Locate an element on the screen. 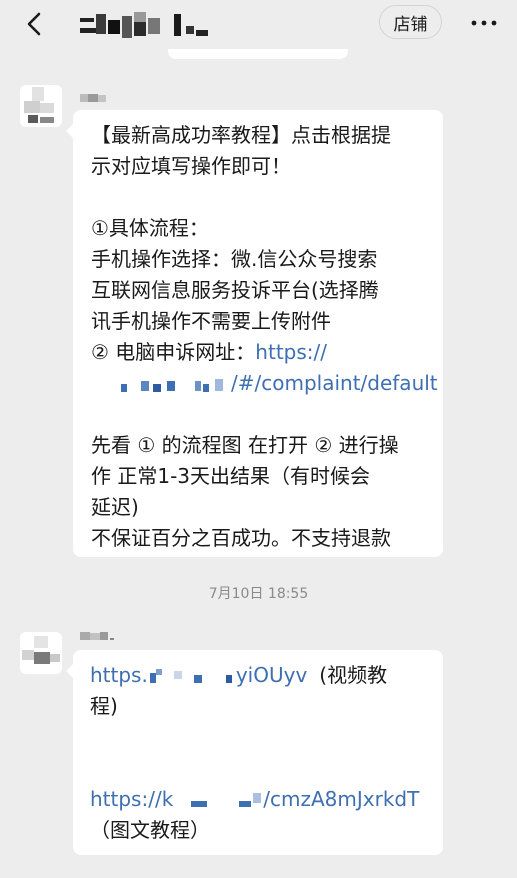 This screenshot has width=517, height=878. store-button: 店铺 is located at coordinates (410, 22).